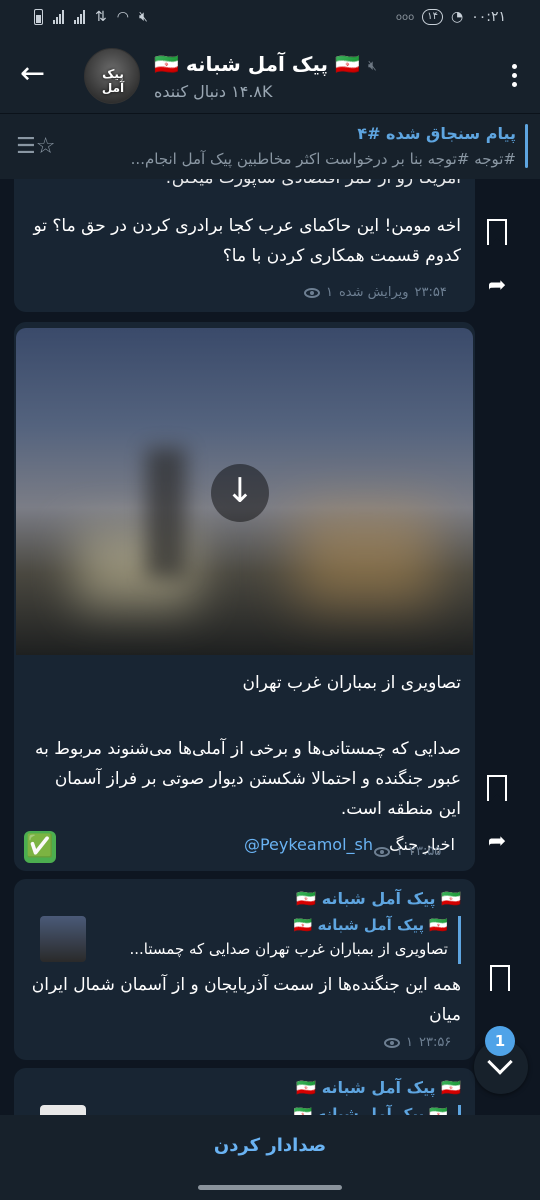 The image size is (540, 1200). I want to click on reply-message-bubble: 🇮🇷 پیک آمل شبانه 🇮🇷 🇮🇷 پیک آمل شبانه 🇮🇷, so click(244, 1091).